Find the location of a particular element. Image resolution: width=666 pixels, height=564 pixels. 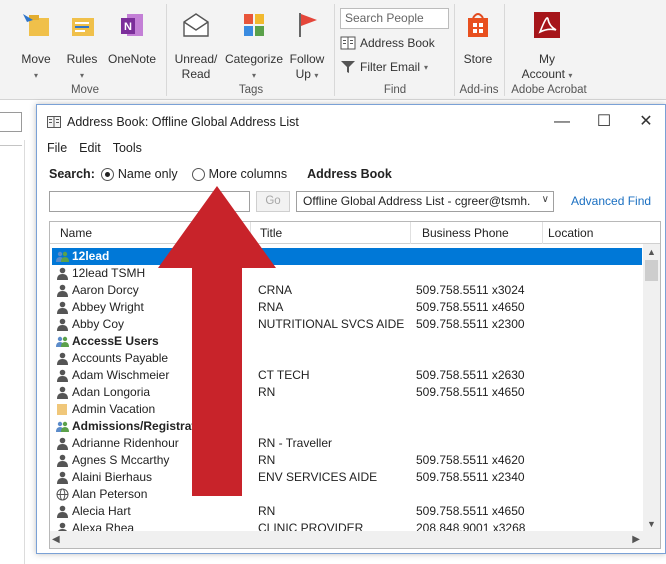

address-book-button: Address Book is located at coordinates (387, 43).